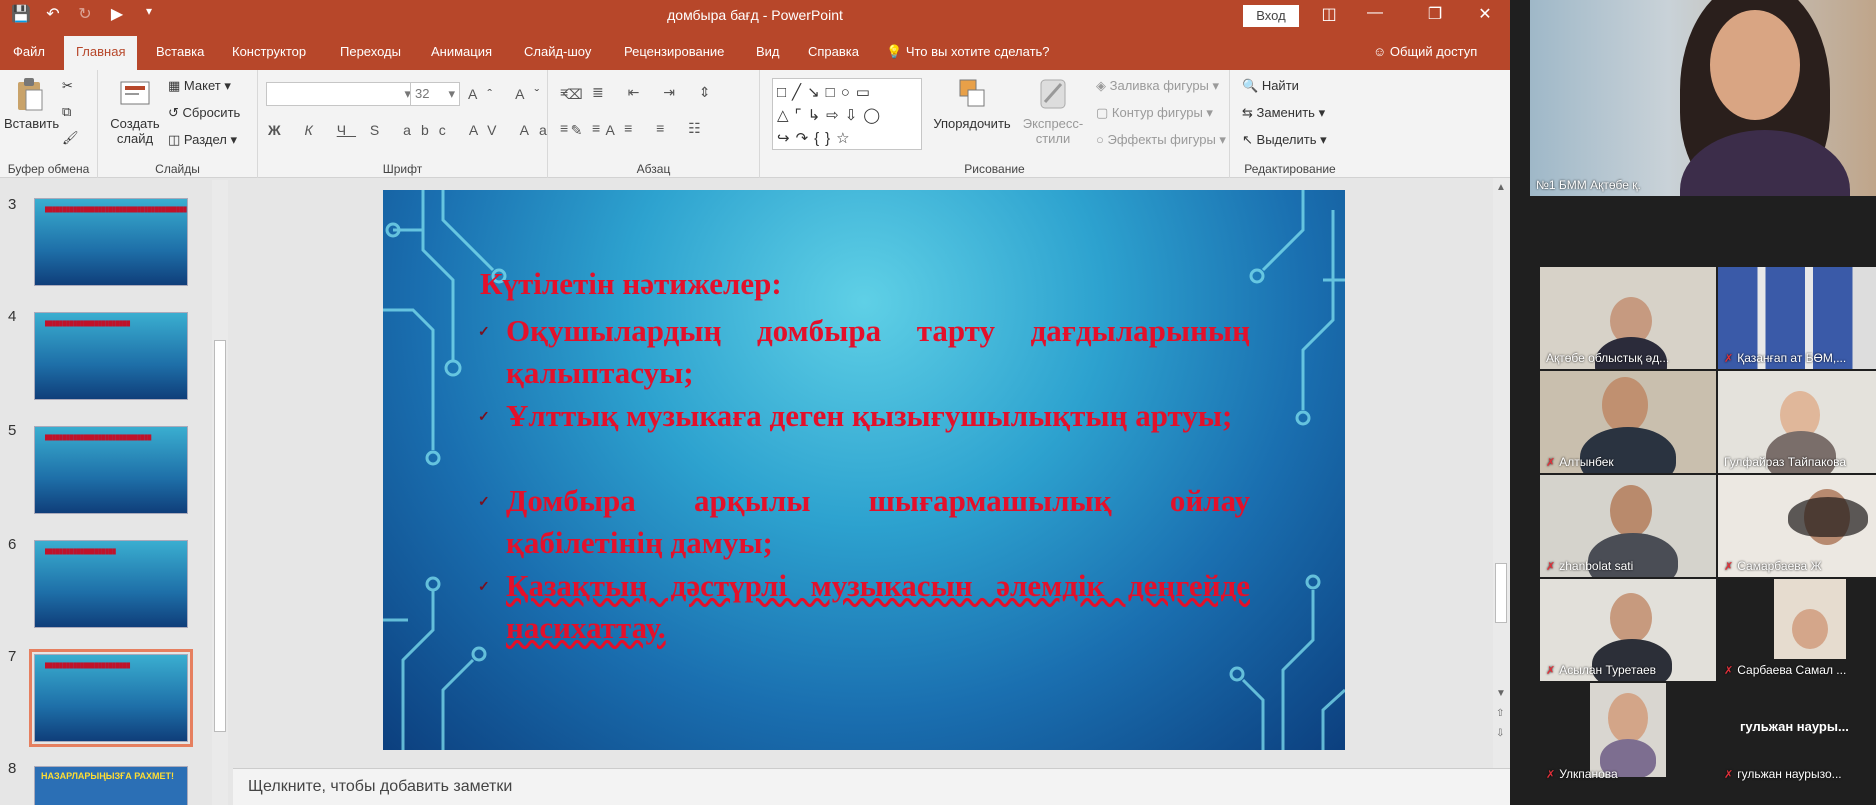 The height and width of the screenshot is (805, 1876). I want to click on tab-file: Файл, so click(29, 51).